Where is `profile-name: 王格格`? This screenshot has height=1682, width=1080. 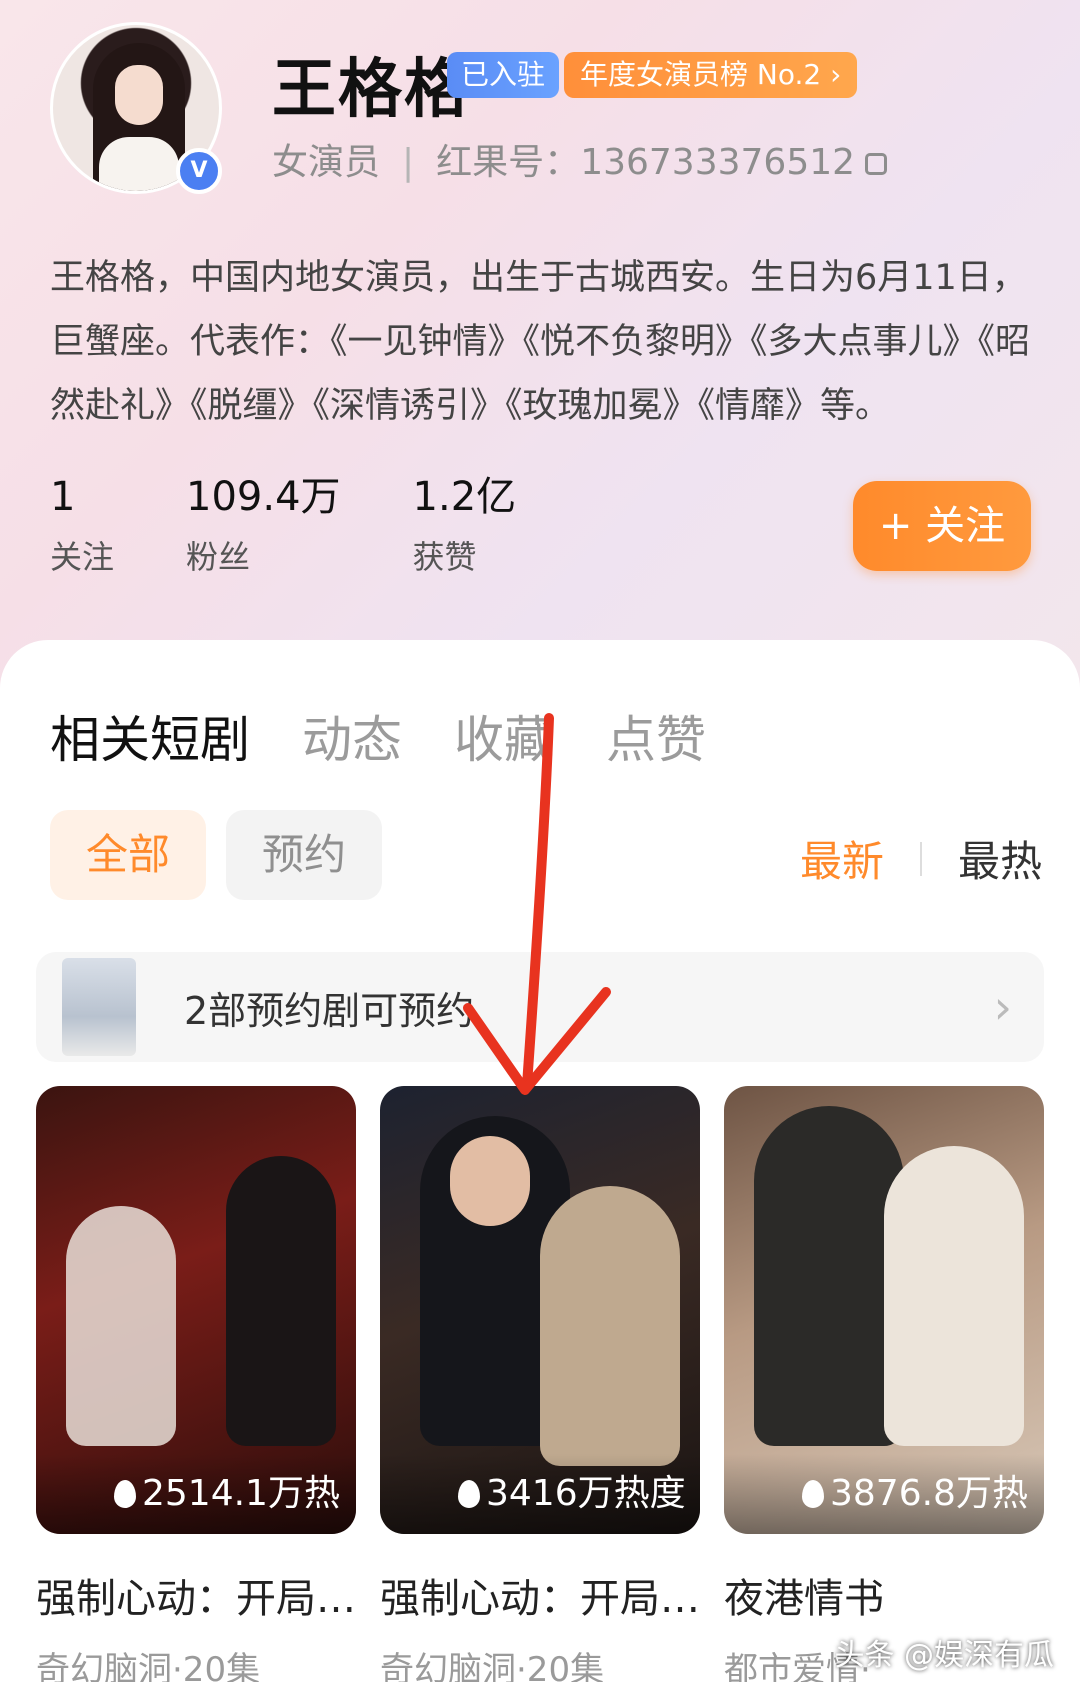
profile-name: 王格格 is located at coordinates (371, 90).